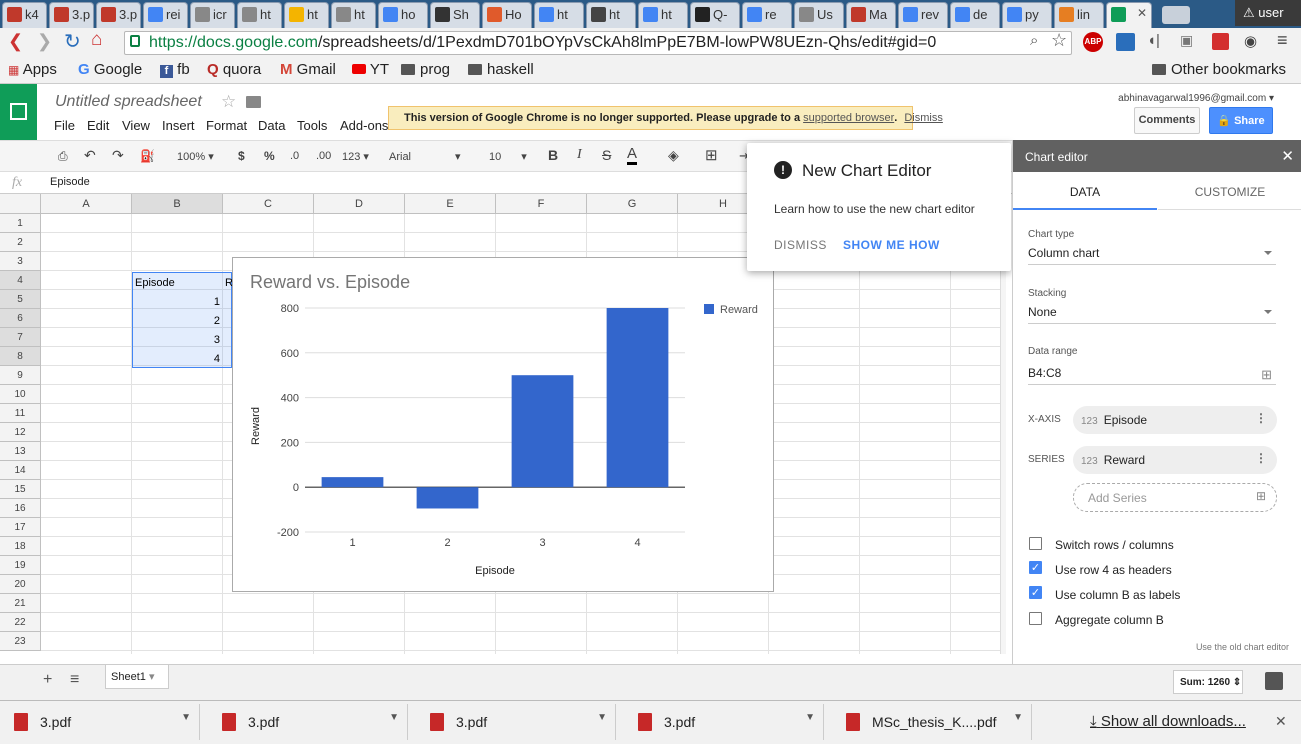 The image size is (1301, 744). I want to click on sheet-tab-sheet1: Sheet1 ▾, so click(137, 677).